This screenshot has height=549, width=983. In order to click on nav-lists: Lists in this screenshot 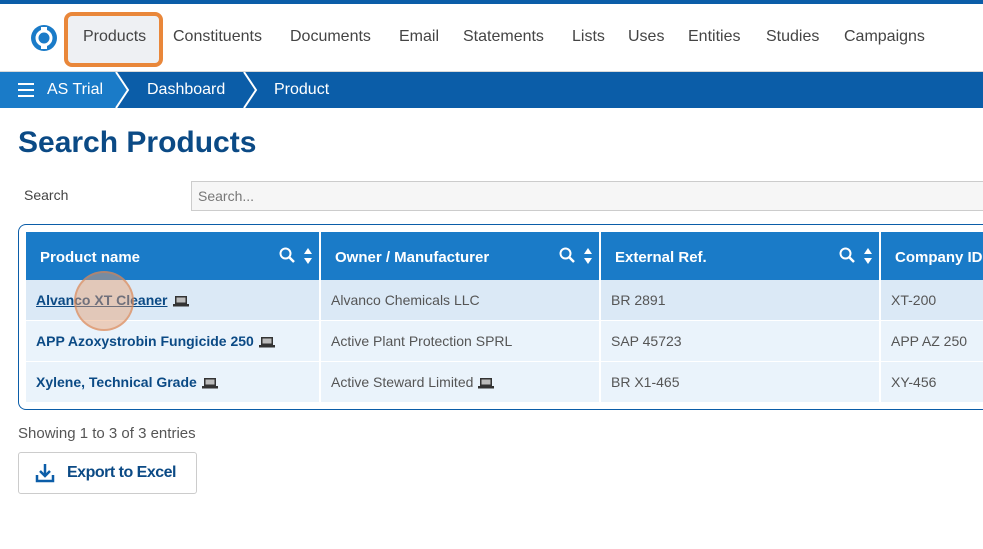, I will do `click(588, 37)`.